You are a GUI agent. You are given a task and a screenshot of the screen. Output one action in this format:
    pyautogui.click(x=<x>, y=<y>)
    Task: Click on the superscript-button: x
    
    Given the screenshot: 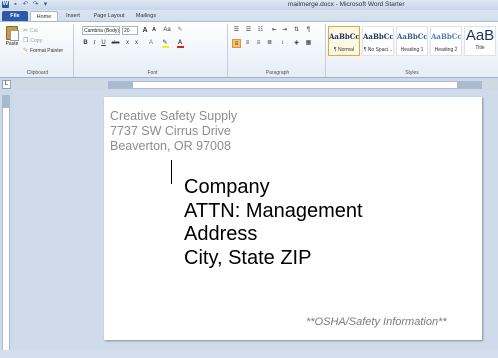 What is the action you would take?
    pyautogui.click(x=136, y=43)
    